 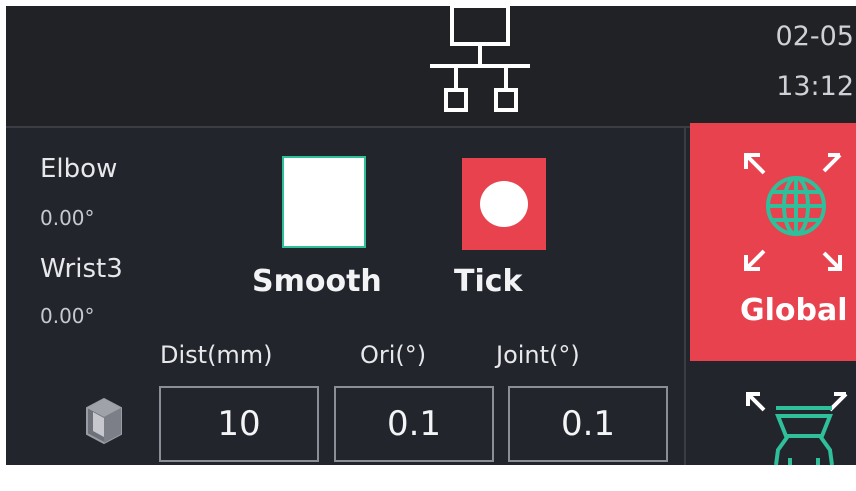 What do you see at coordinates (414, 424) in the screenshot?
I see `ori-step-input: 0.1` at bounding box center [414, 424].